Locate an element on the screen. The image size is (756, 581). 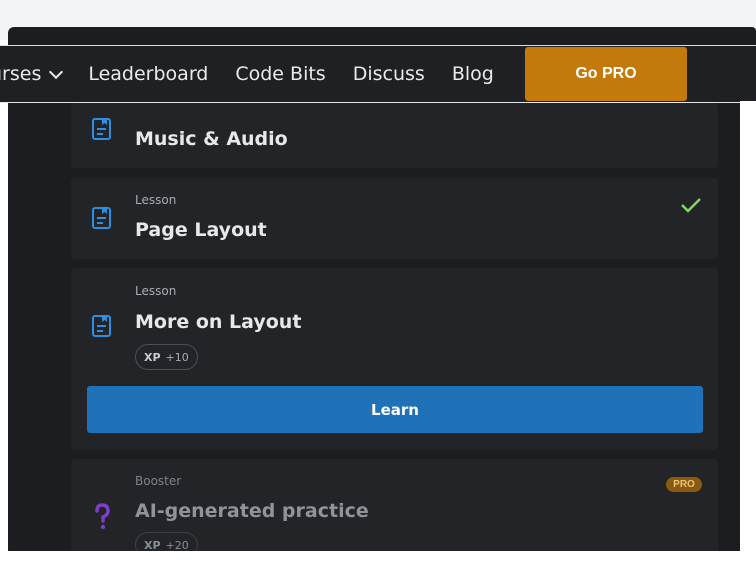
torn-edge-bottom is located at coordinates (378, 566).